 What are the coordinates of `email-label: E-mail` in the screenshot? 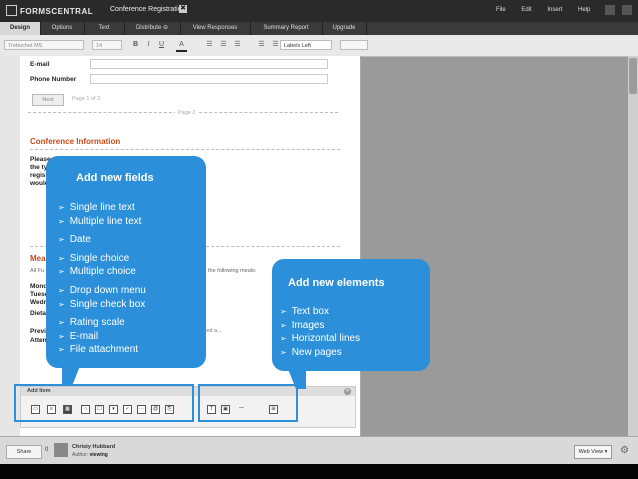 It's located at (40, 64).